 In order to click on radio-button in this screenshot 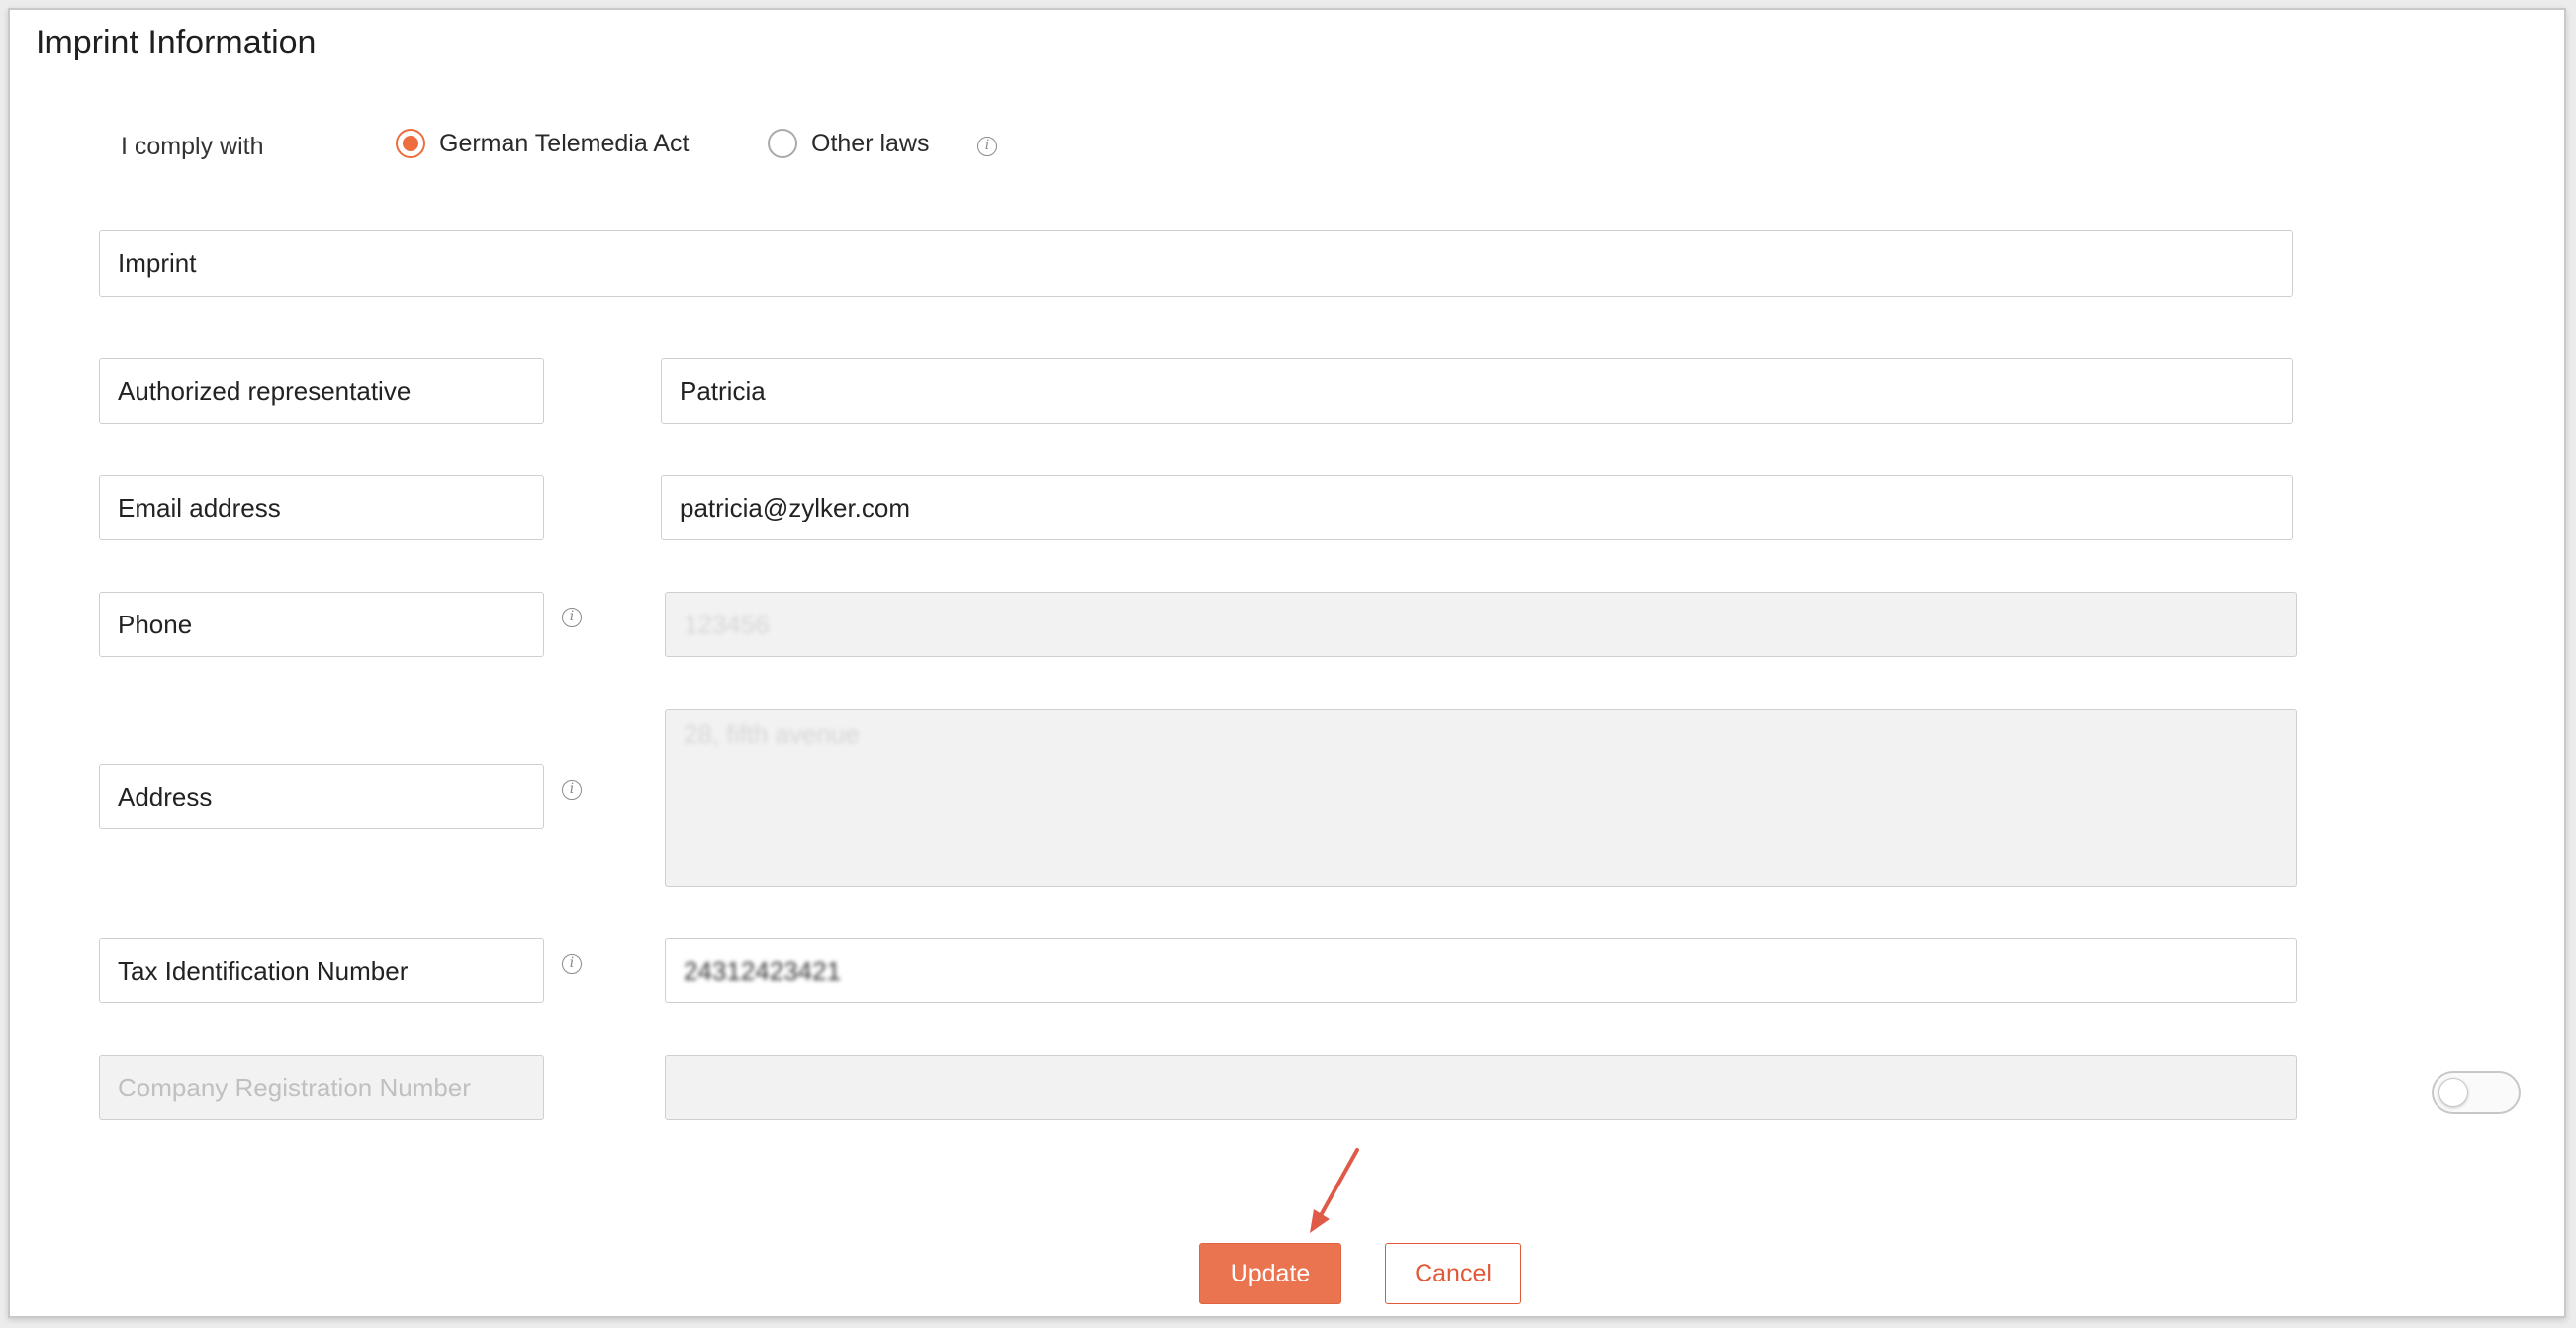, I will do `click(782, 143)`.